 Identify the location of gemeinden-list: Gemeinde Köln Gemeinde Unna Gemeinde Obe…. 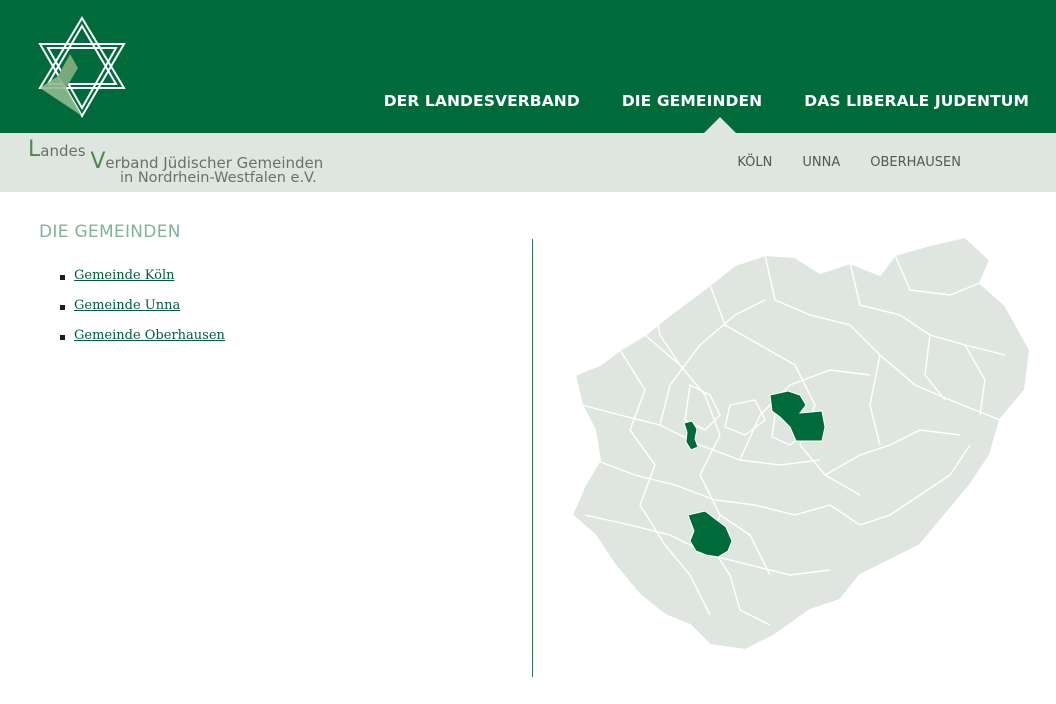
(142, 313).